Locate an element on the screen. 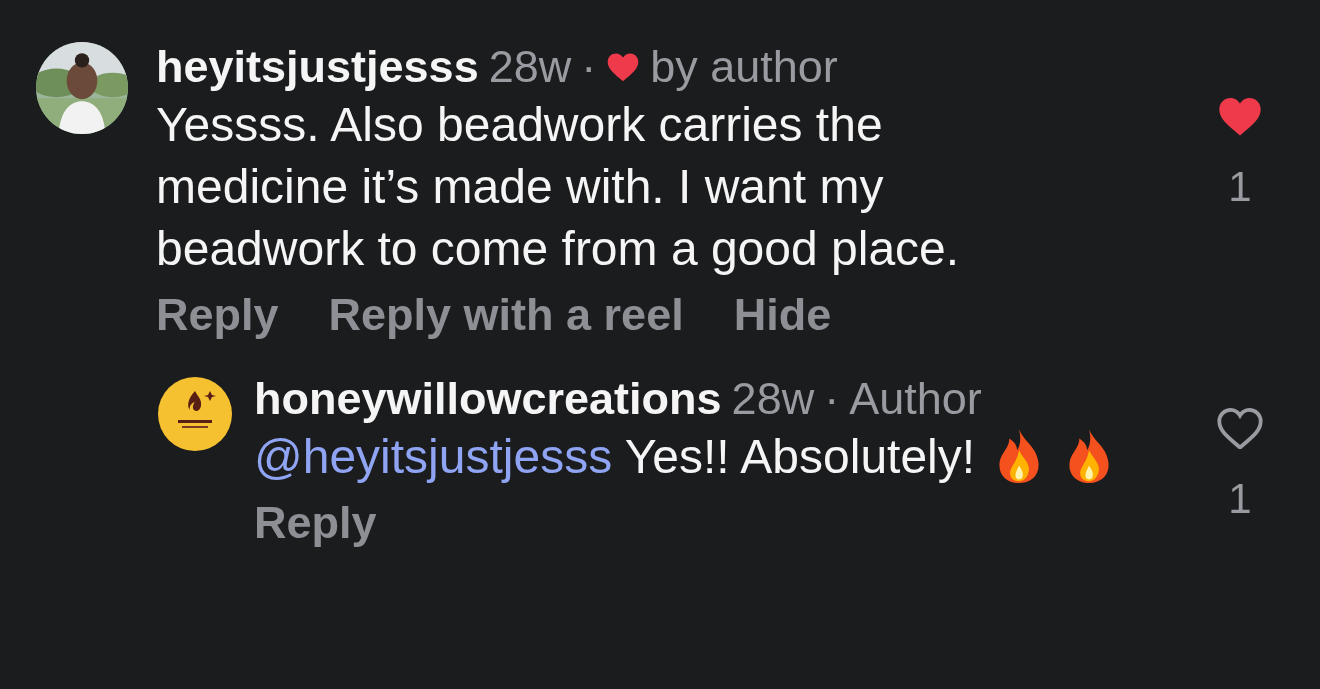 This screenshot has width=1320, height=689. author-label: Author is located at coordinates (915, 399).